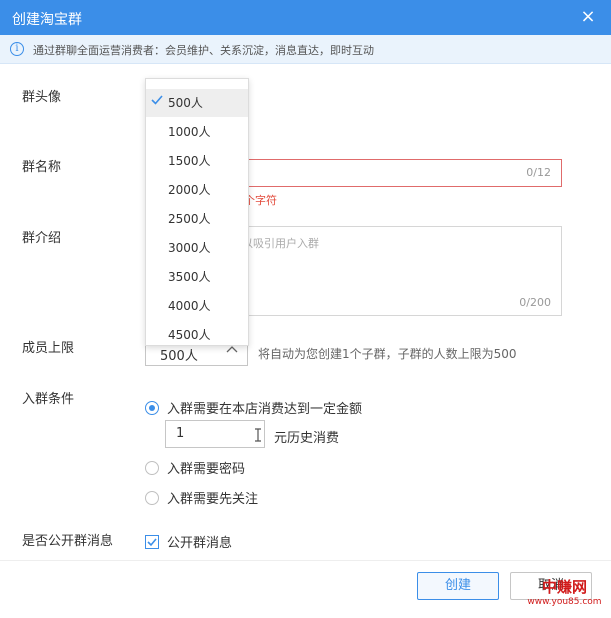 This screenshot has height=618, width=611. Describe the element at coordinates (48, 399) in the screenshot. I see `condition-label: 入群条件` at that location.